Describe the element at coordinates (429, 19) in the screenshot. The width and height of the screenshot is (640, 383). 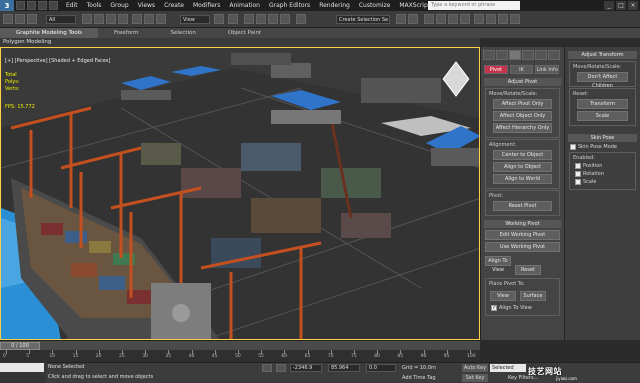
I see `layer-manager-icon` at that location.